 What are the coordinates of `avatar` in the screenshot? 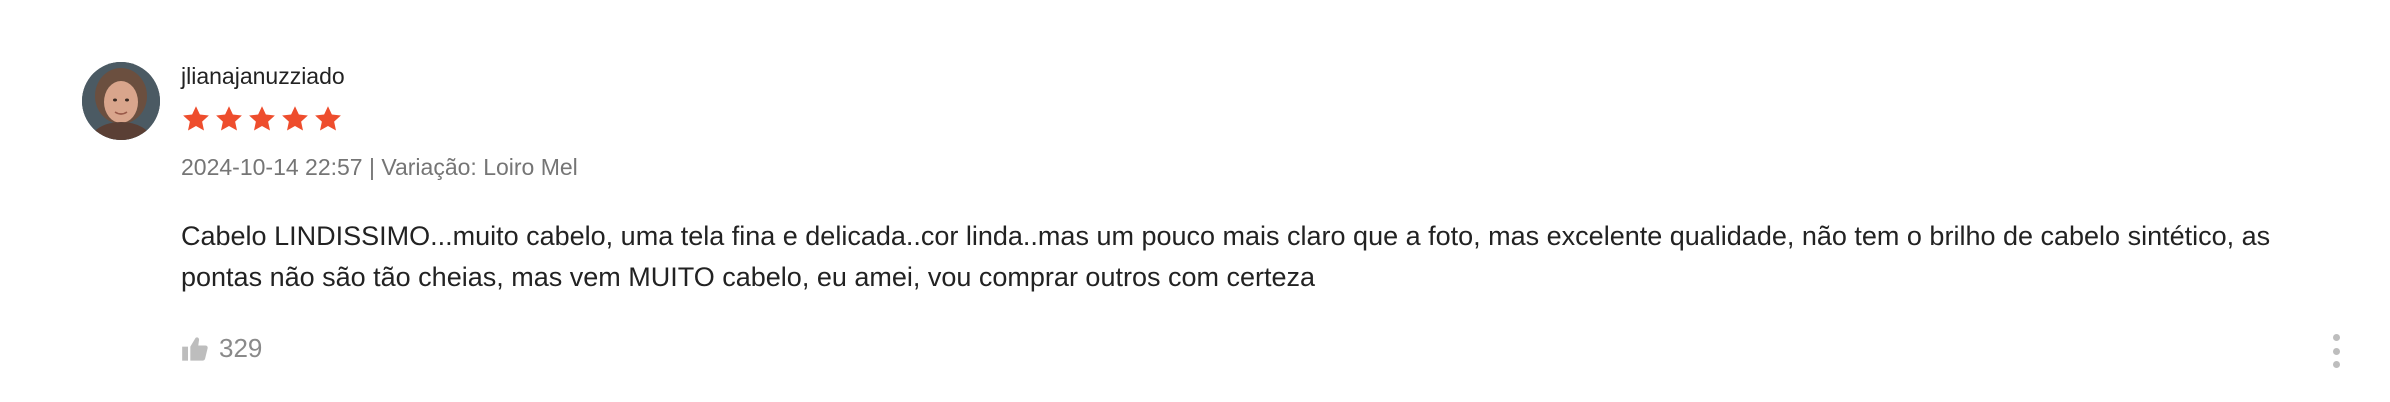 It's located at (121, 101).